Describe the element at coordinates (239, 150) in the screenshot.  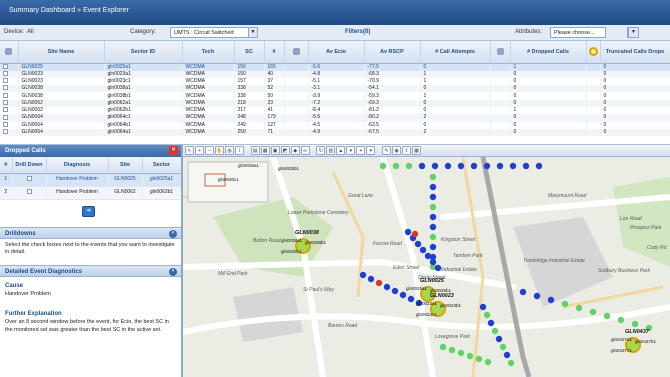
I see `info-icon: i` at that location.